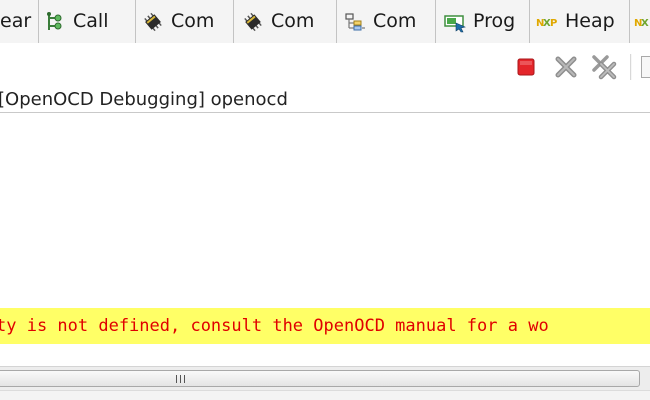 The width and height of the screenshot is (650, 400). I want to click on remove-launch-icon, so click(566, 67).